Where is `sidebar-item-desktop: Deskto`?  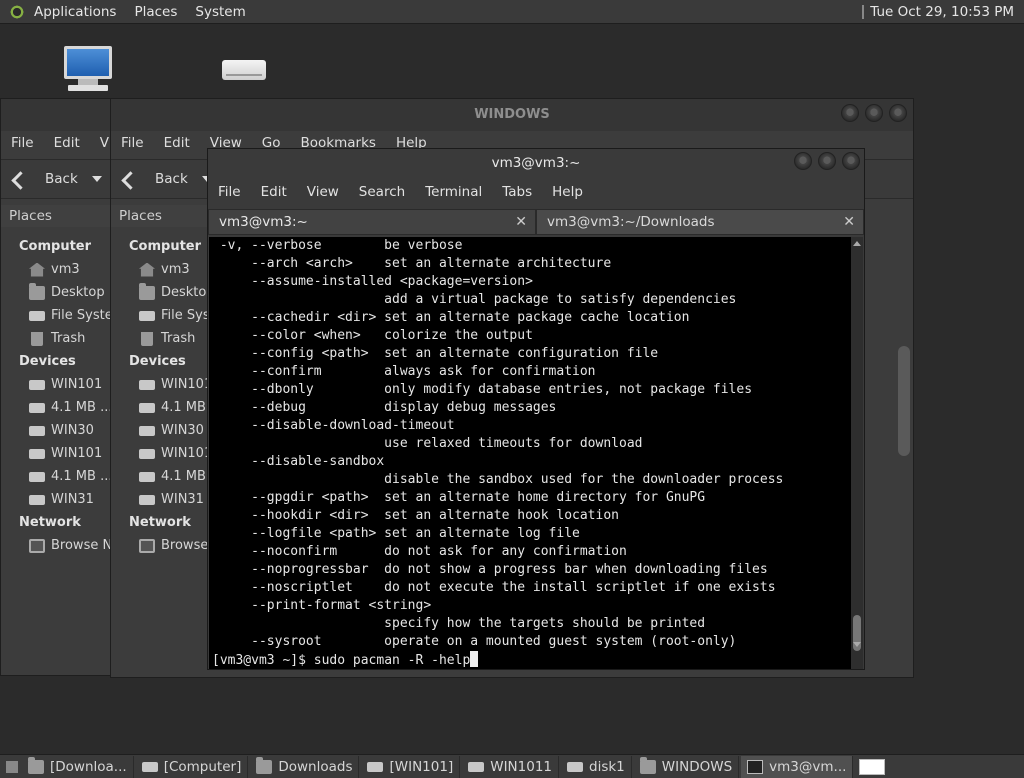 sidebar-item-desktop: Deskto is located at coordinates (160, 292).